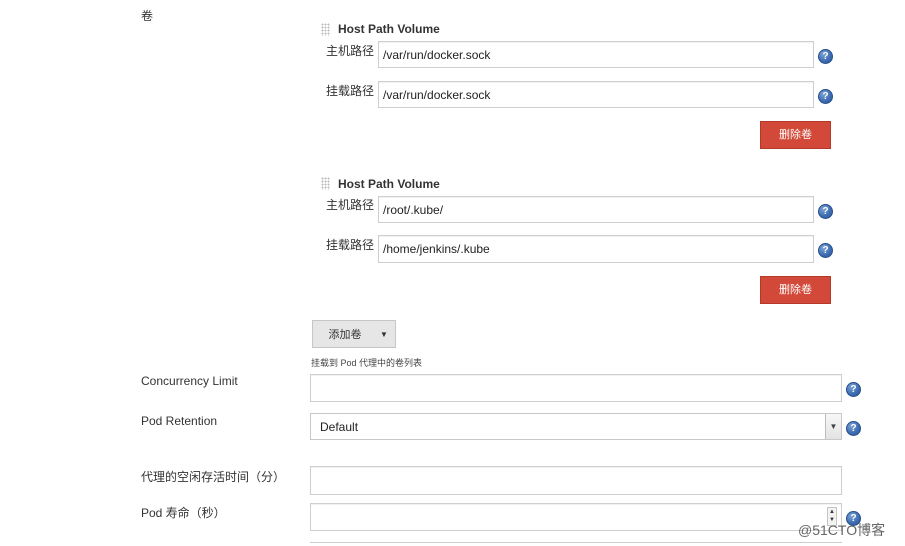  I want to click on volumes-label: 卷, so click(147, 16).